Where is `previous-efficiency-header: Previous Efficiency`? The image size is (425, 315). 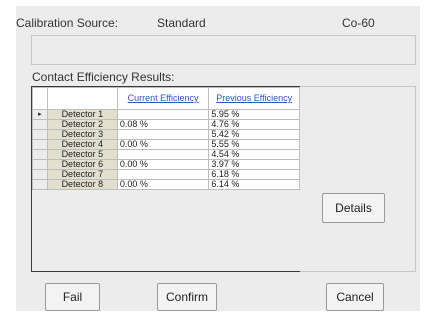
previous-efficiency-header: Previous Efficiency is located at coordinates (254, 98).